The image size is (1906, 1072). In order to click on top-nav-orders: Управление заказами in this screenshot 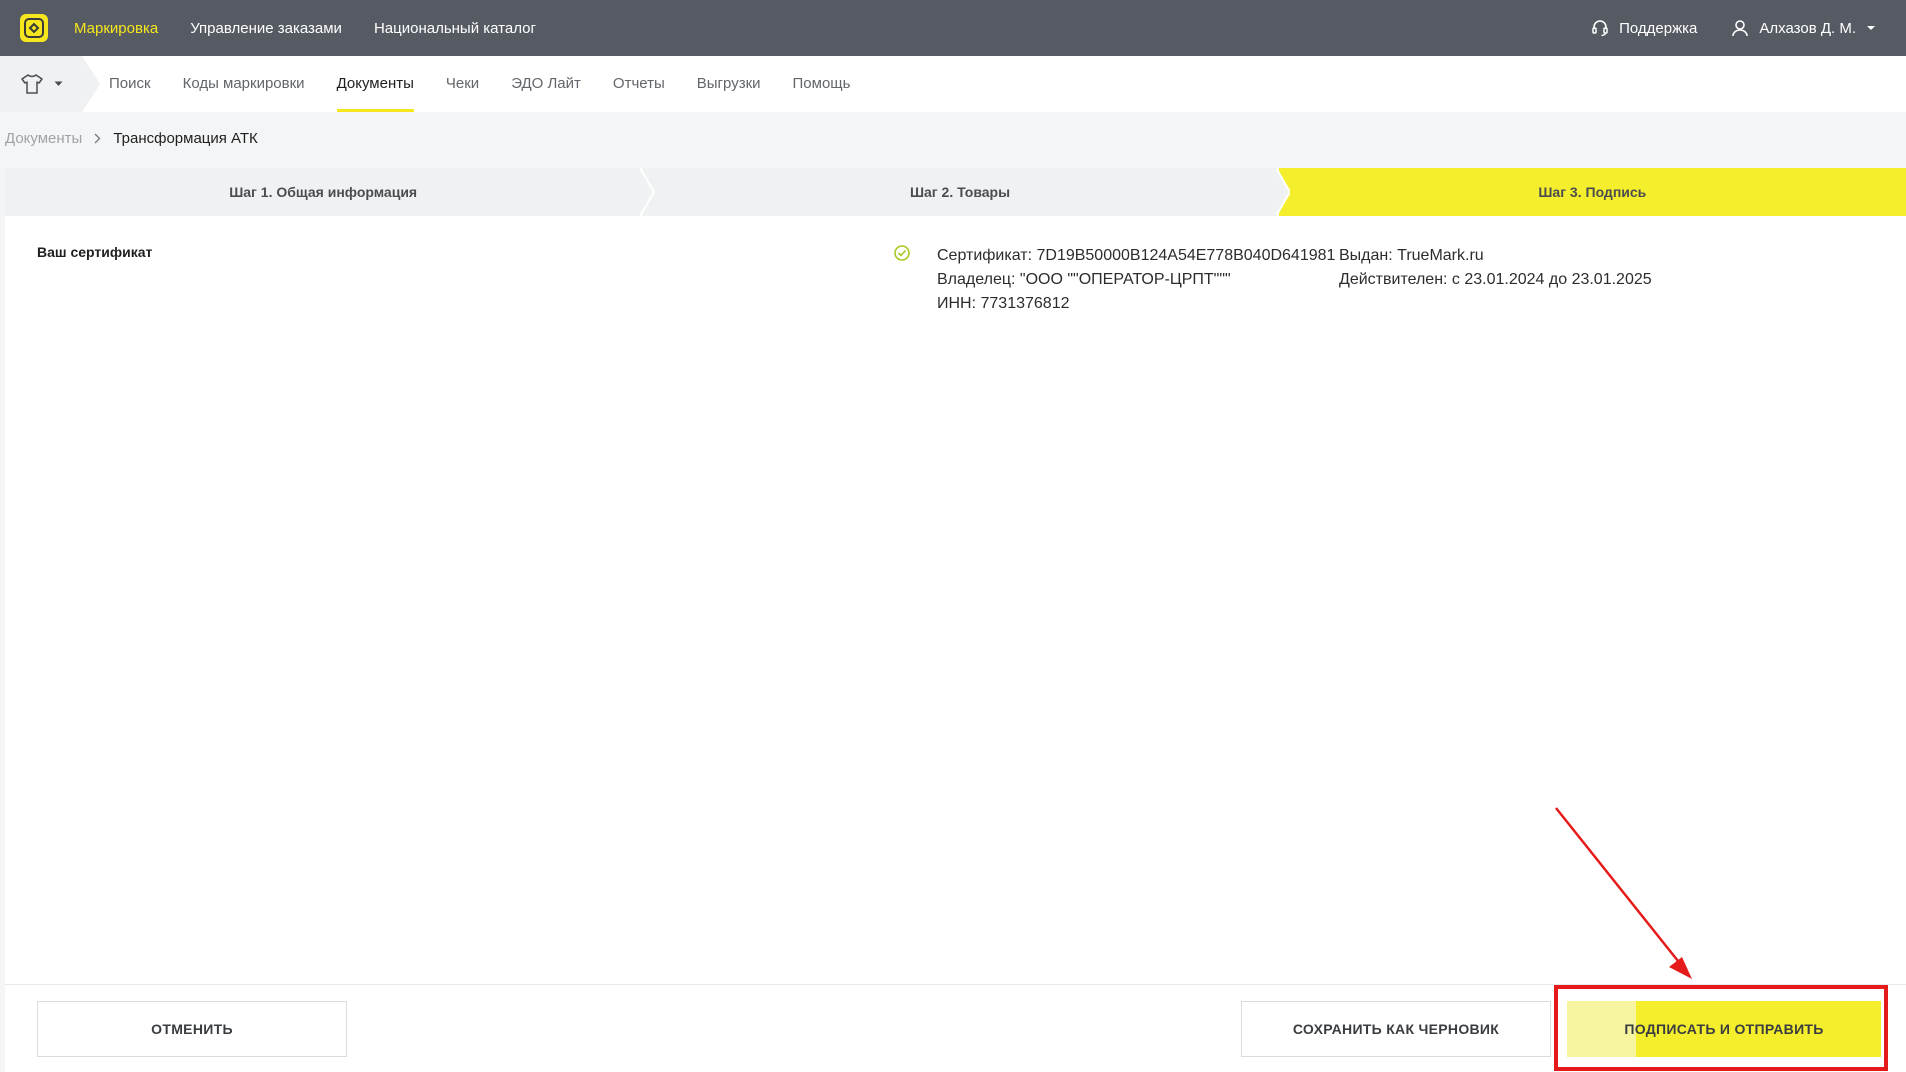, I will do `click(266, 28)`.